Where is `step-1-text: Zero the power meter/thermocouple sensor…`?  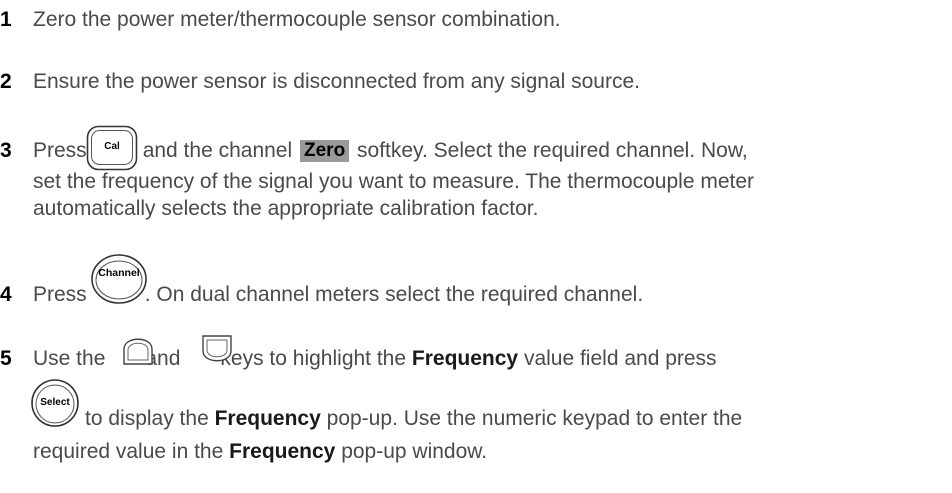 step-1-text: Zero the power meter/thermocouple sensor… is located at coordinates (297, 19).